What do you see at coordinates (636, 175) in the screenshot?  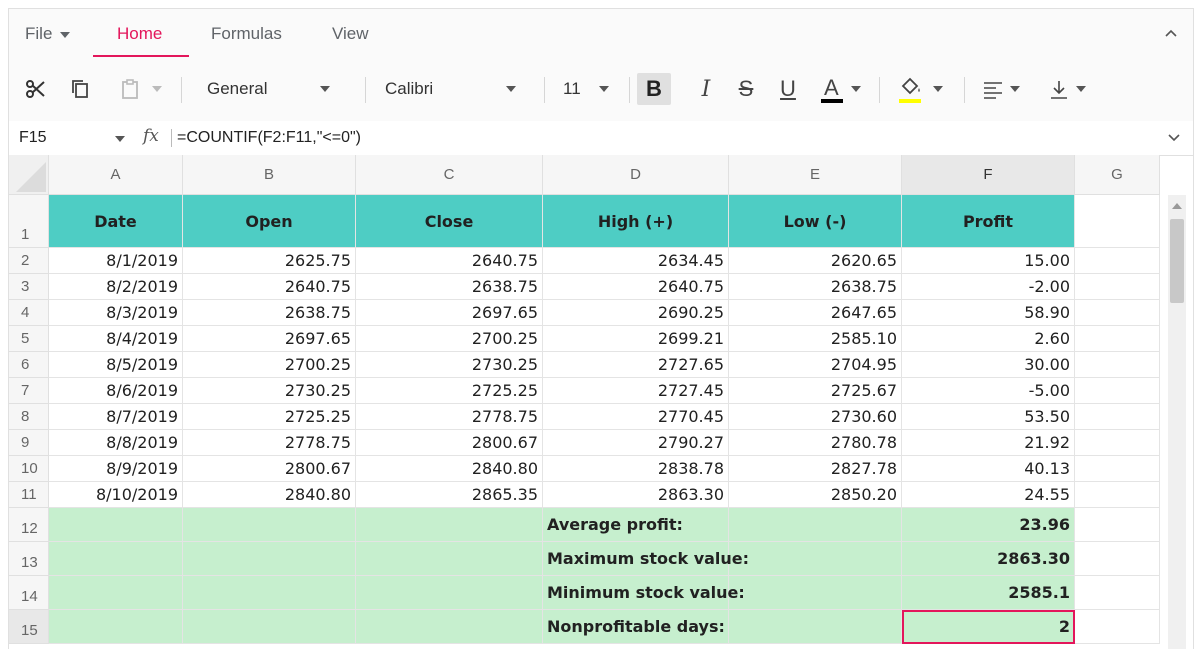 I see `column-header-d: D` at bounding box center [636, 175].